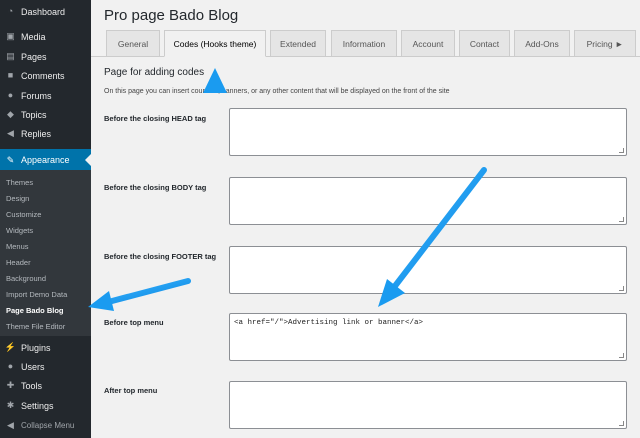  What do you see at coordinates (484, 43) in the screenshot?
I see `tab-contact: Contact` at bounding box center [484, 43].